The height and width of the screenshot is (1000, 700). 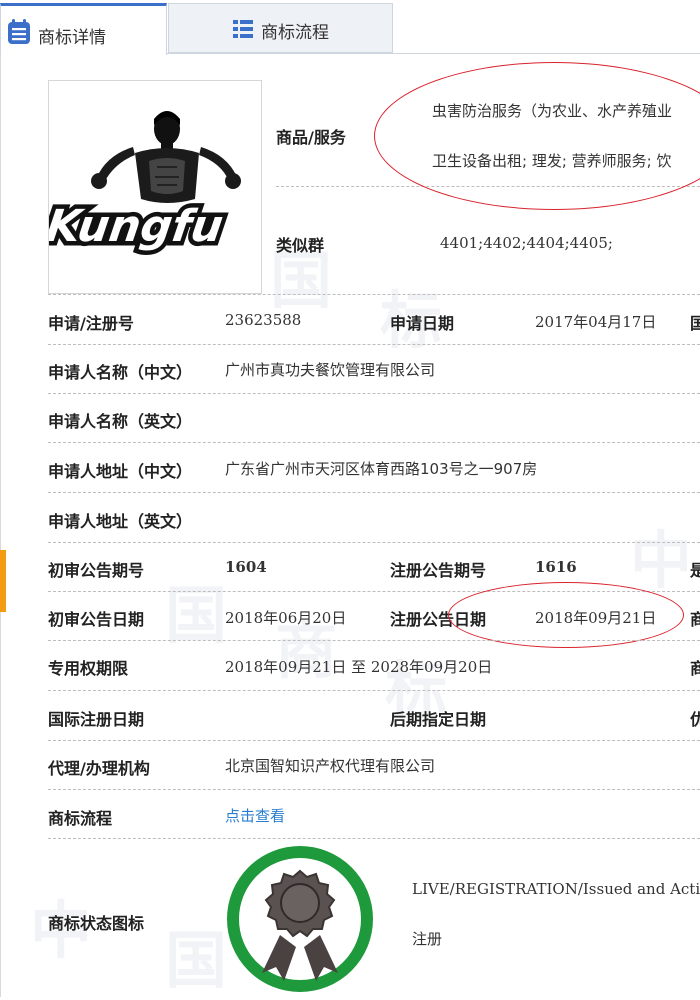 What do you see at coordinates (552, 161) in the screenshot?
I see `goods-services-line2: 卫生设备出租; 理发; 营养师服务; 饮` at bounding box center [552, 161].